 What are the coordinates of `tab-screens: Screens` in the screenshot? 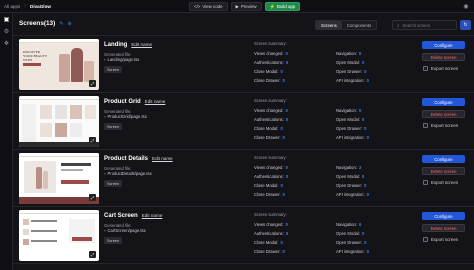 It's located at (329, 25).